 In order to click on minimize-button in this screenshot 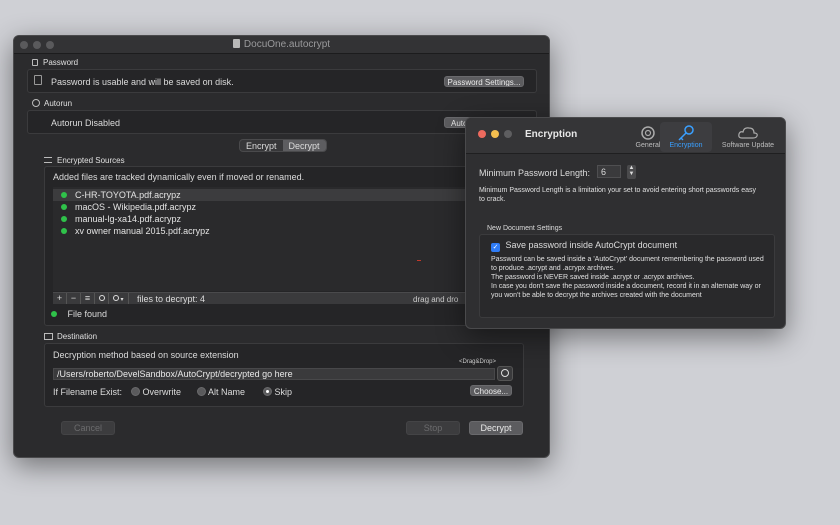, I will do `click(495, 134)`.